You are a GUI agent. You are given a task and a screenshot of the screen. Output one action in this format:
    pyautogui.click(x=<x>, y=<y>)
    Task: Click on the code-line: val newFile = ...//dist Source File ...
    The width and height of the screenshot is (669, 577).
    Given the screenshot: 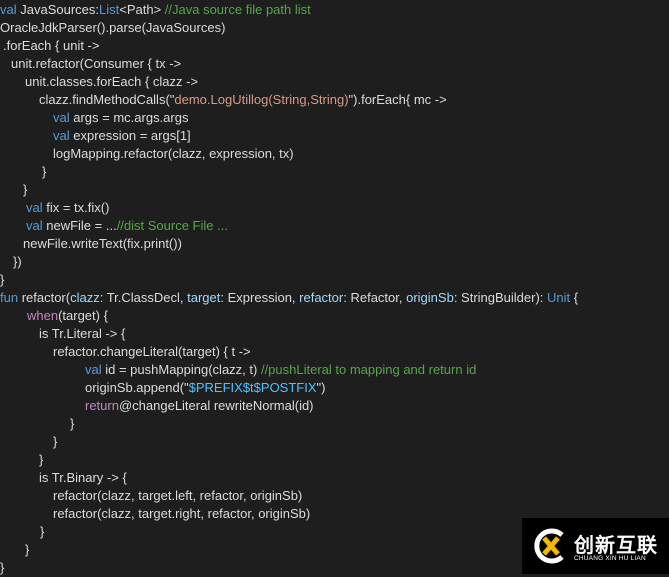 What is the action you would take?
    pyautogui.click(x=334, y=226)
    